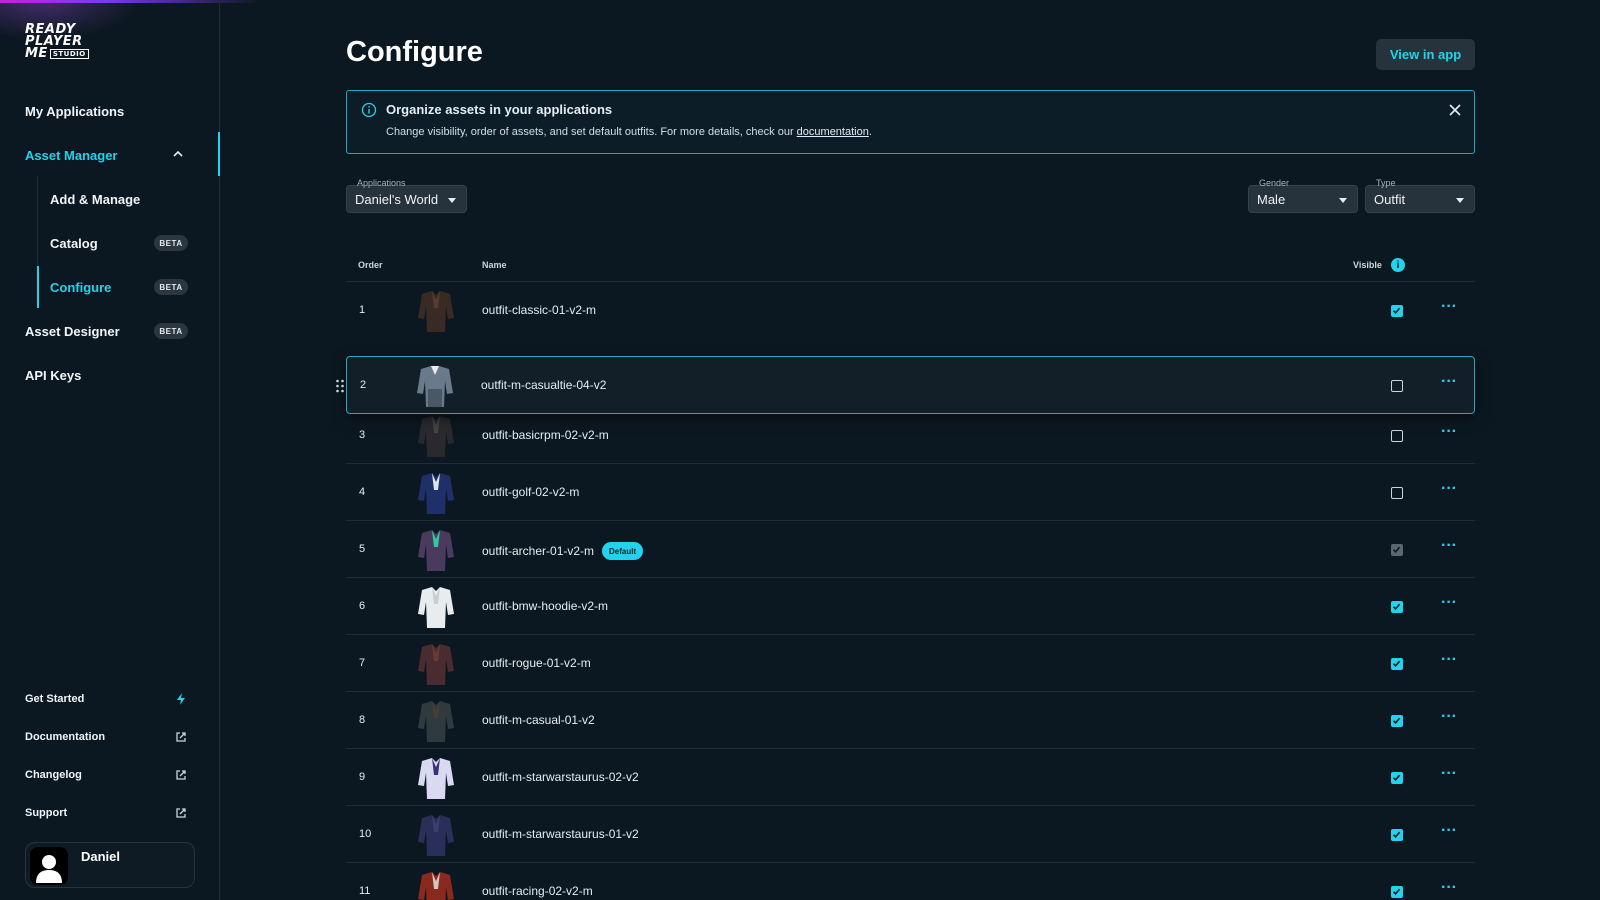 The height and width of the screenshot is (900, 1600). Describe the element at coordinates (110, 865) in the screenshot. I see `user-card: Daniel` at that location.